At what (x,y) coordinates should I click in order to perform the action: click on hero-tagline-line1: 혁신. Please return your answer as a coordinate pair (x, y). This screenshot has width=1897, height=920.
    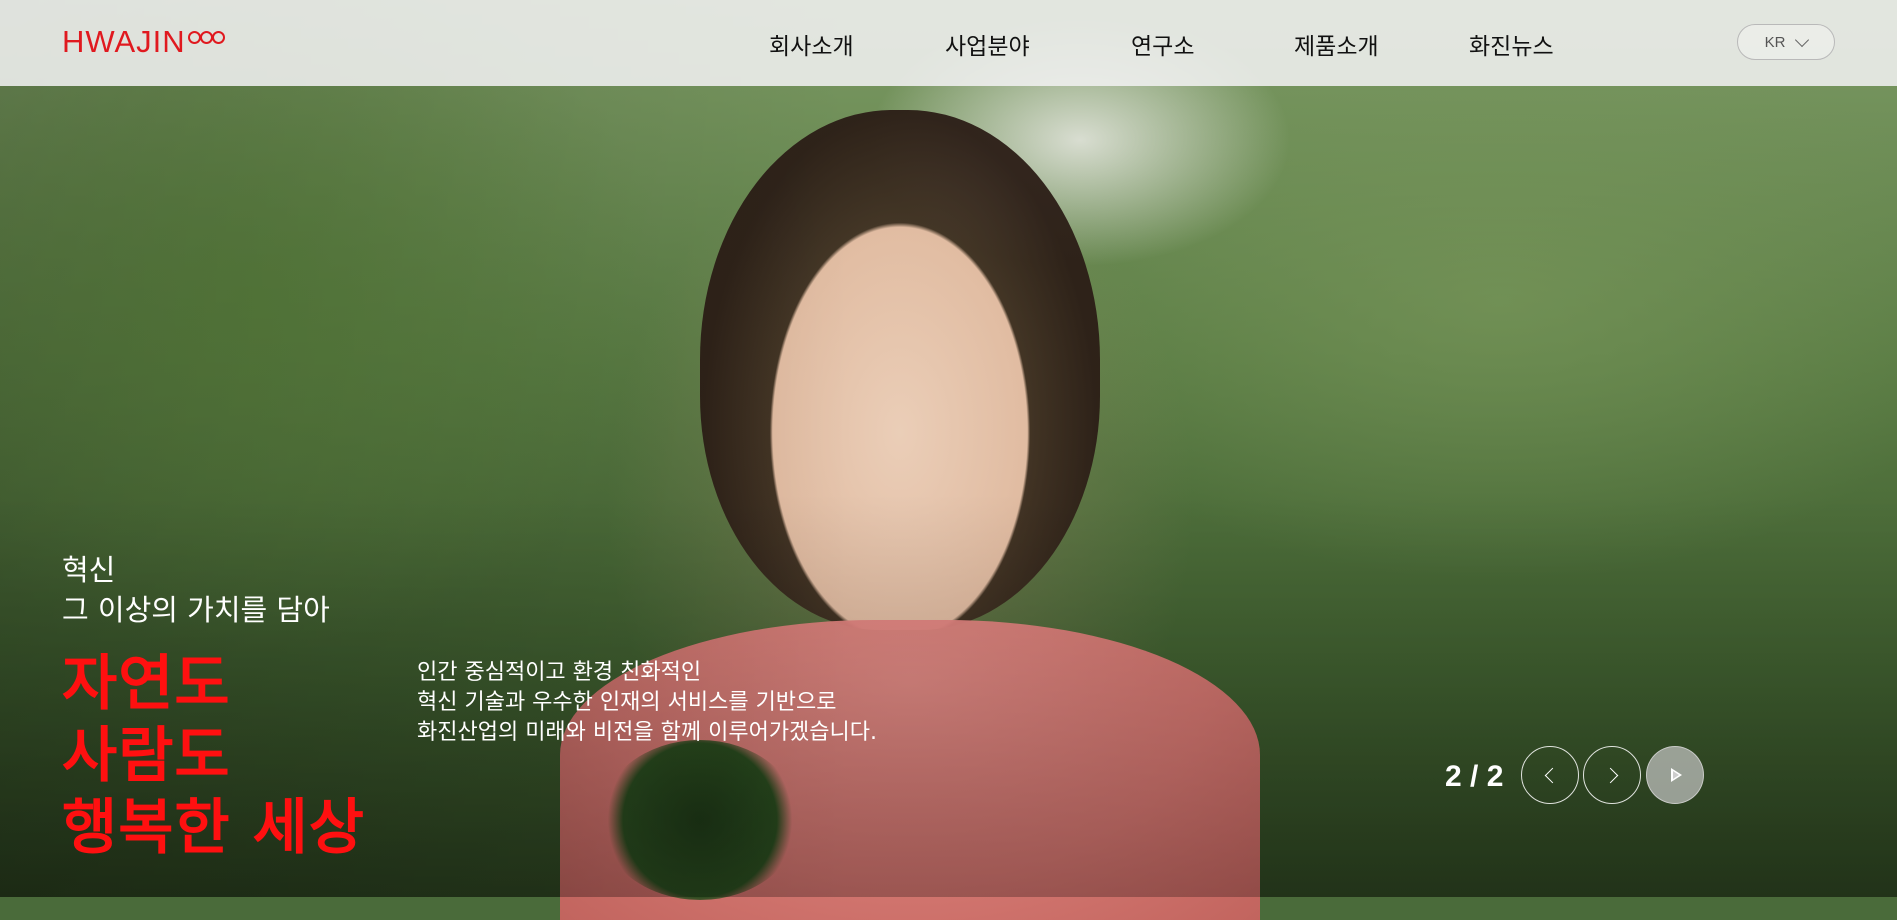
    Looking at the image, I should click on (89, 570).